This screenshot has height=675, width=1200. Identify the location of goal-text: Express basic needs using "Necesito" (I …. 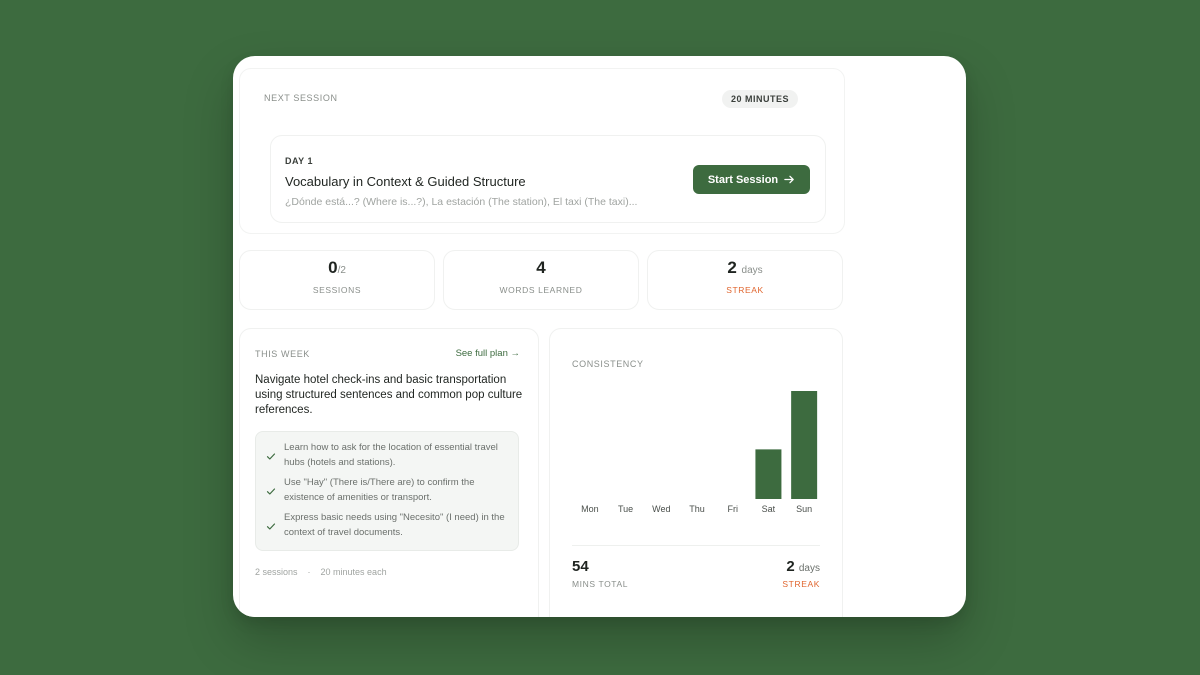
(394, 525).